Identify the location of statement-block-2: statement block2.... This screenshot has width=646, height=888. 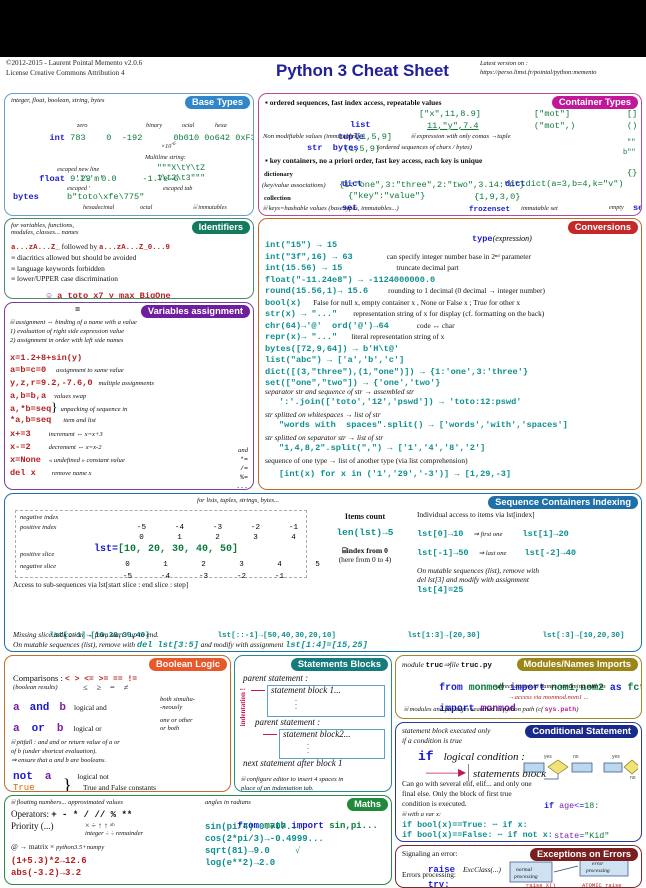
(317, 734).